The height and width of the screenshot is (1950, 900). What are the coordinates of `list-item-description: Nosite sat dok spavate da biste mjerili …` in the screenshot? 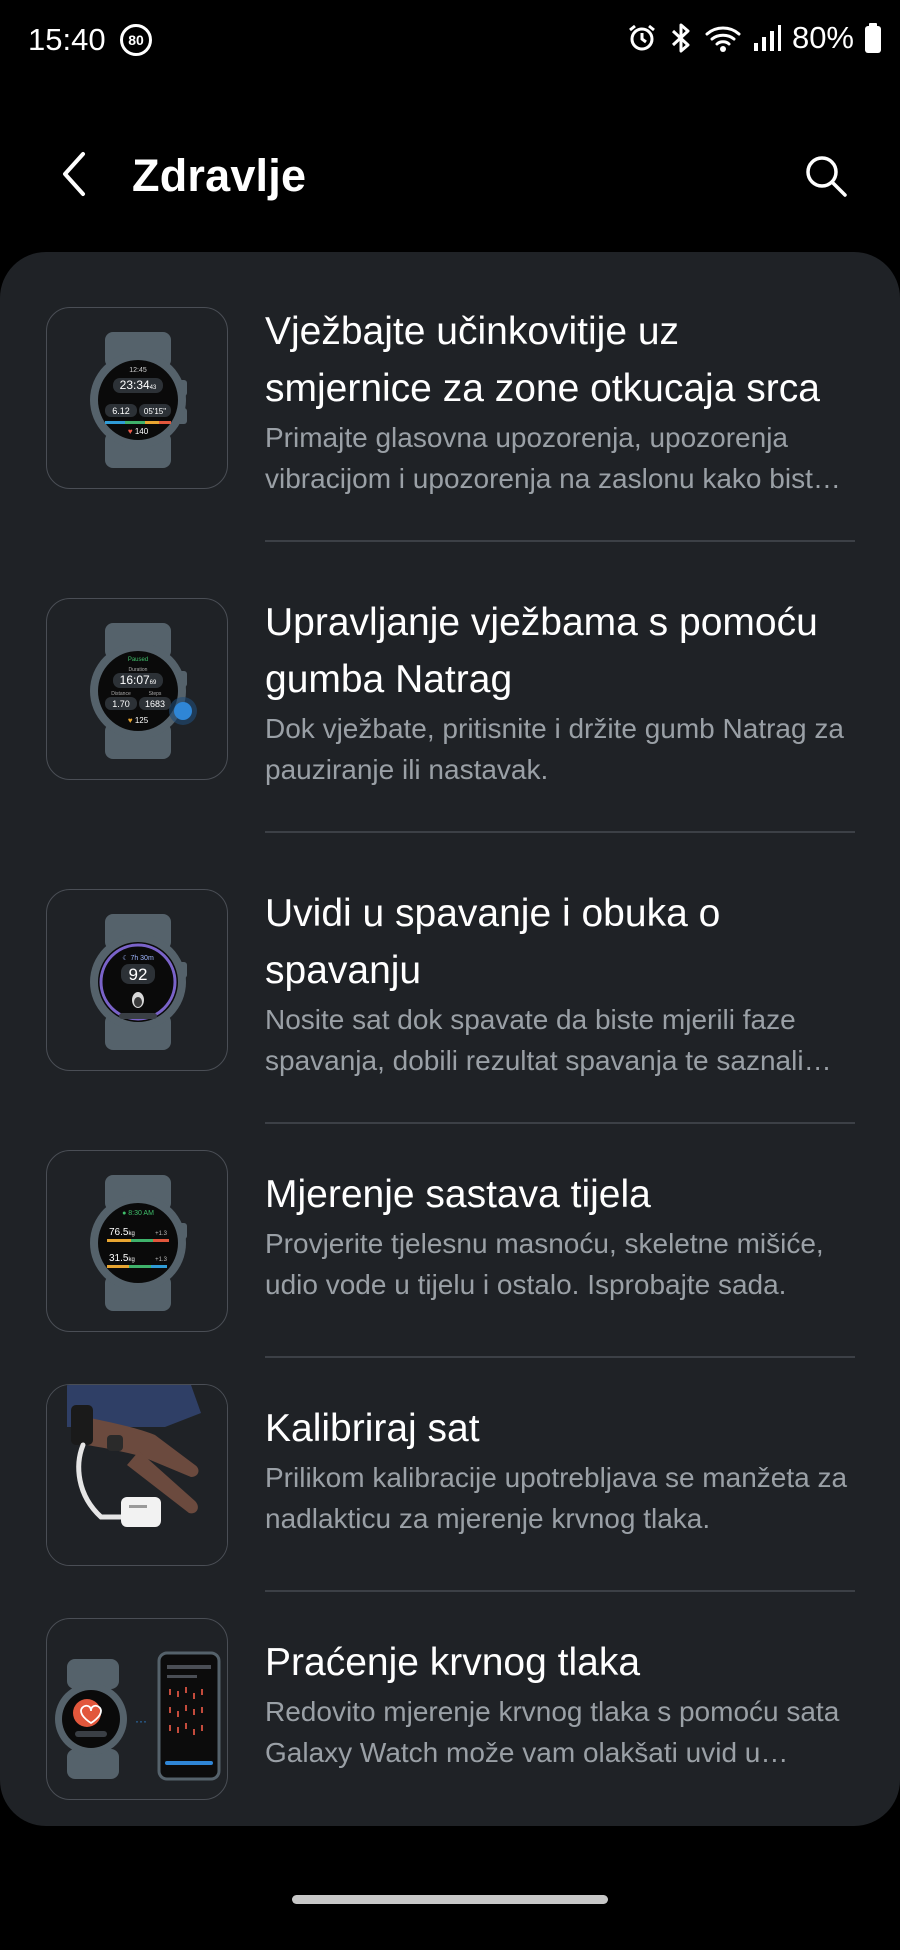 It's located at (534, 1040).